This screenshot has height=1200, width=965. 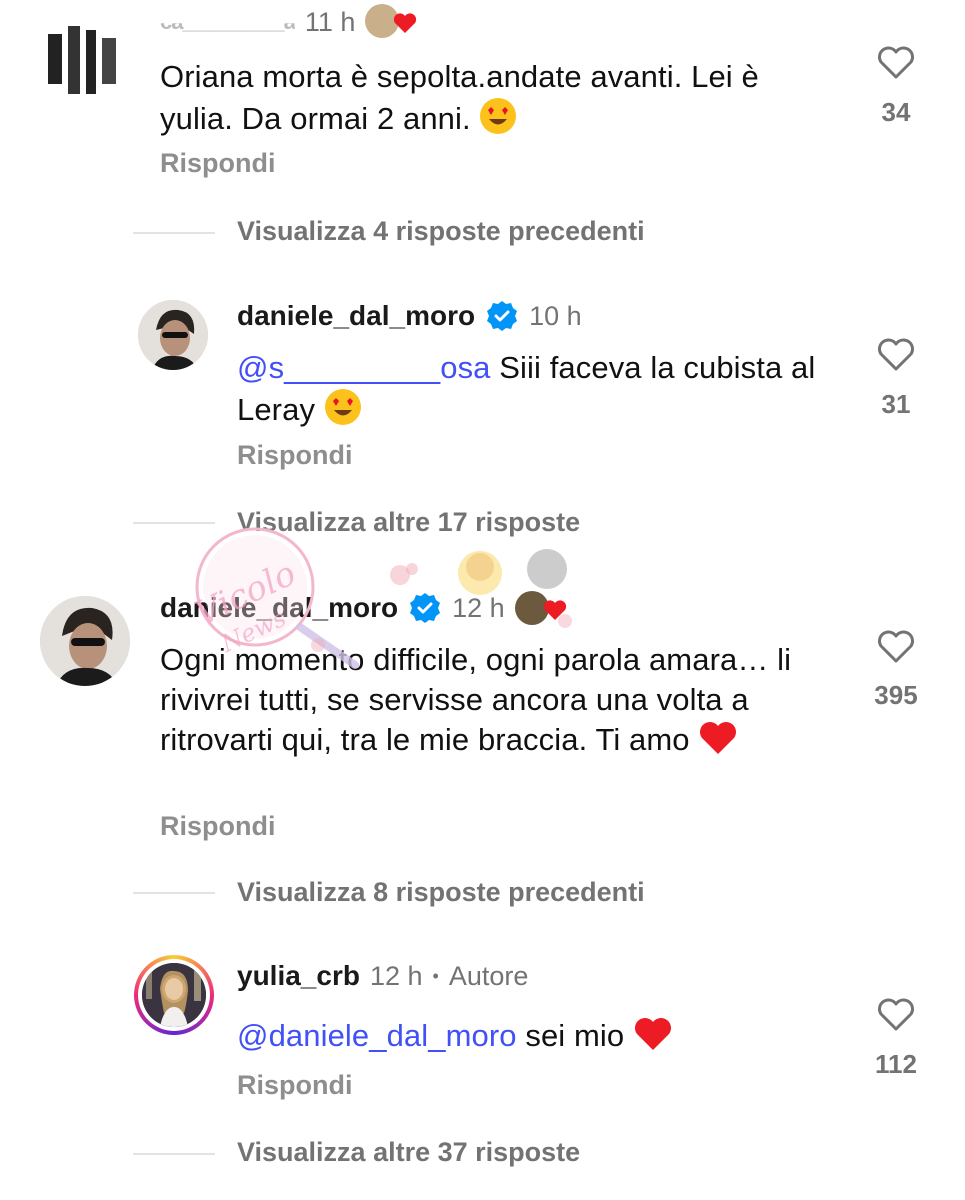 What do you see at coordinates (896, 1064) in the screenshot?
I see `like-count: 112` at bounding box center [896, 1064].